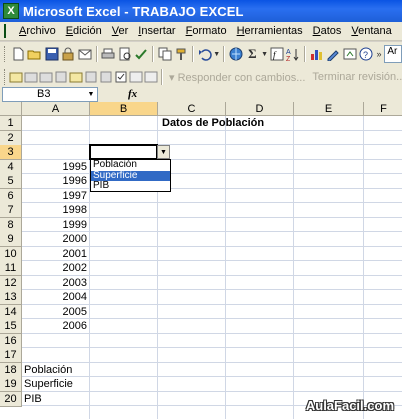 This screenshot has height=419, width=402. Describe the element at coordinates (123, 152) in the screenshot. I see `active-cell-b3` at that location.